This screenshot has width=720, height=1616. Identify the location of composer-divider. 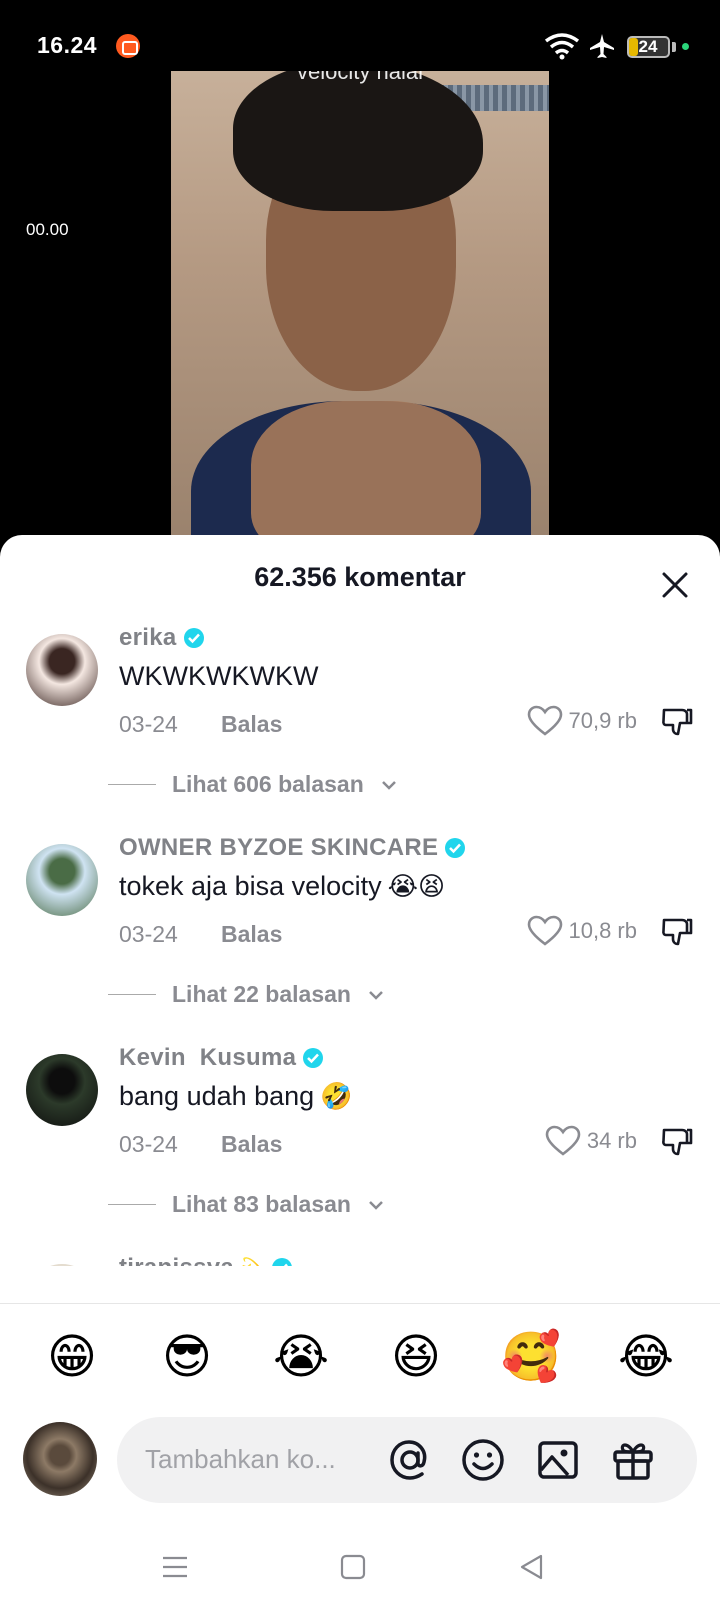
(360, 1303).